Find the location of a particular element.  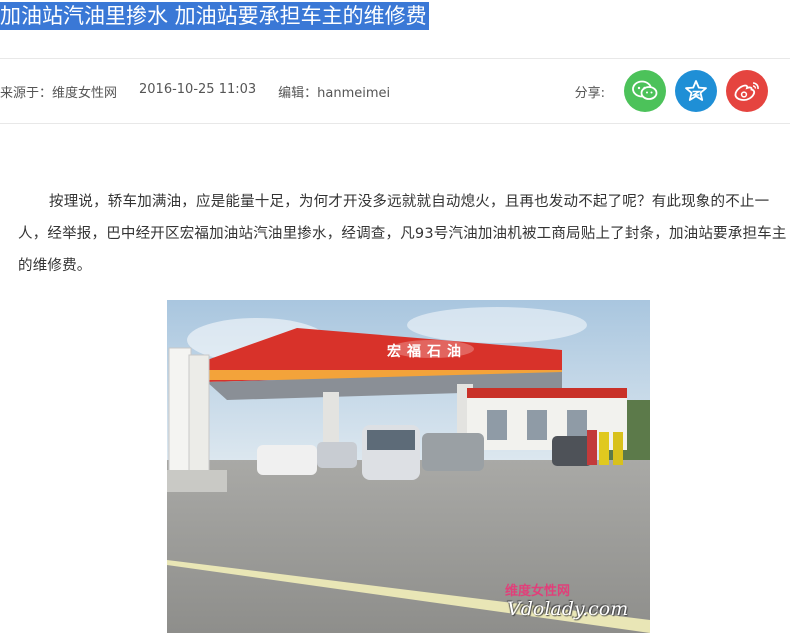

qzone-star-icon is located at coordinates (696, 90).